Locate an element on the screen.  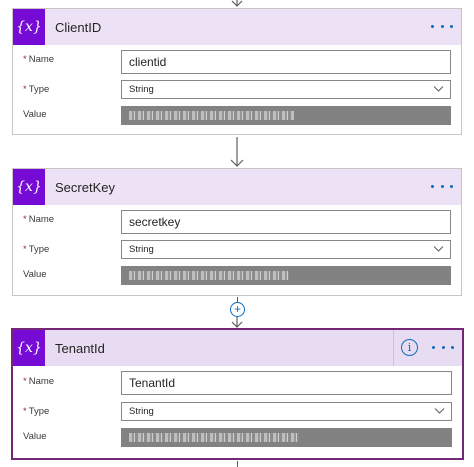
name-input: secretkey is located at coordinates (286, 222).